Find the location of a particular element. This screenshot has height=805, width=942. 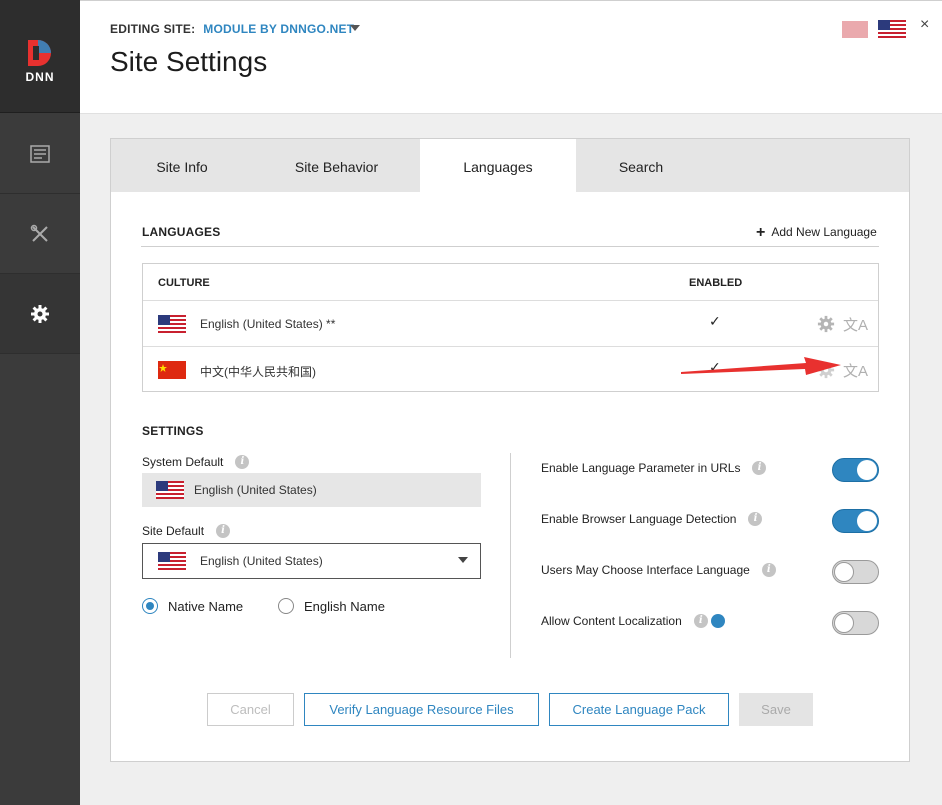

toggle-text: Allow Content Localization is located at coordinates (611, 621).